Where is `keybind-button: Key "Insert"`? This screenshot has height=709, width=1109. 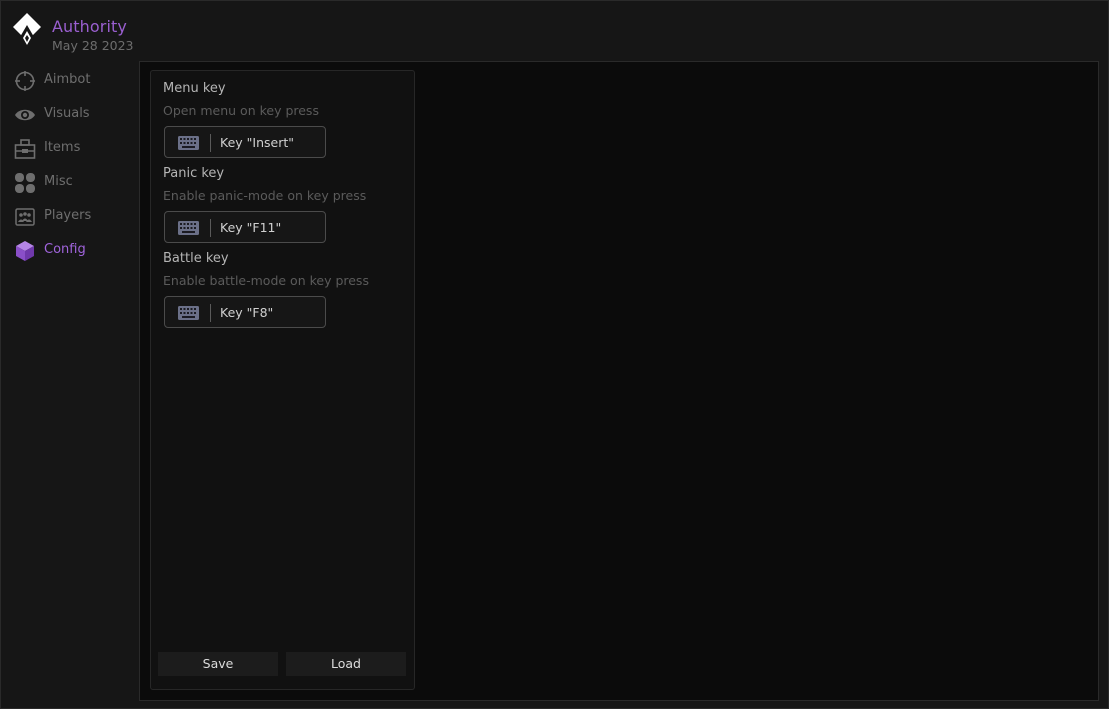 keybind-button: Key "Insert" is located at coordinates (245, 142).